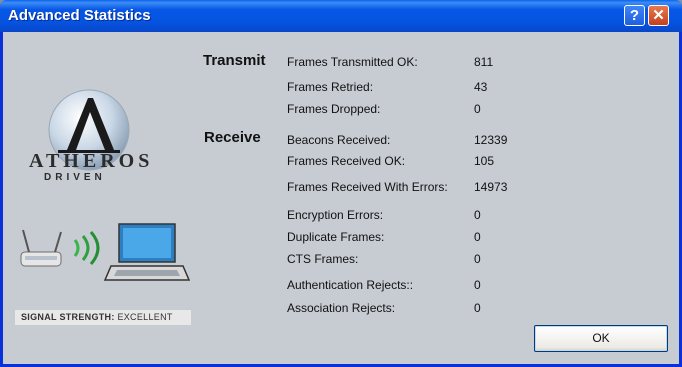  What do you see at coordinates (634, 15) in the screenshot?
I see `help-button: ?` at bounding box center [634, 15].